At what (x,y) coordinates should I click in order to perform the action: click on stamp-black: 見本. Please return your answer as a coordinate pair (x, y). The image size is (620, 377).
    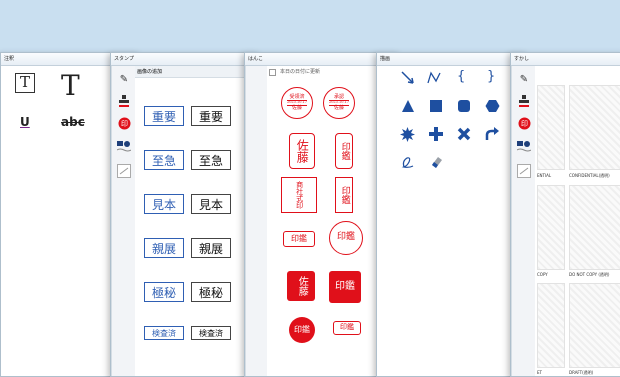
    Looking at the image, I should click on (211, 204).